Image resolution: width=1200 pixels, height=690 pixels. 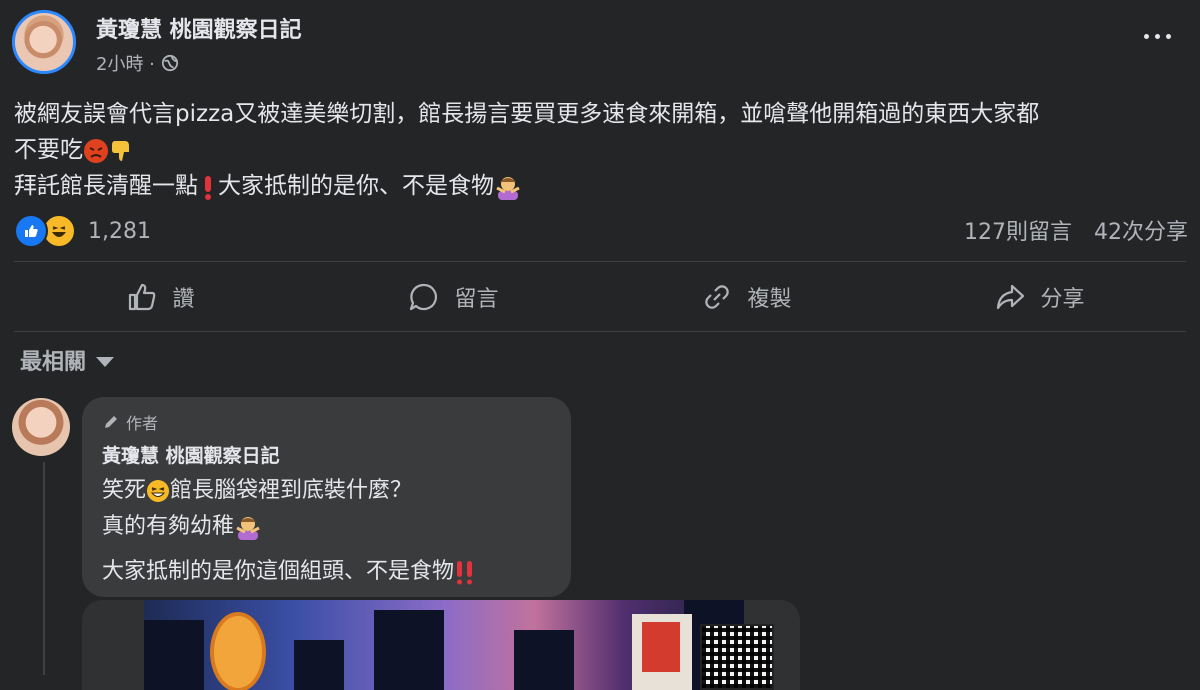 What do you see at coordinates (82, 231) in the screenshot?
I see `reactions-summary: 1,281` at bounding box center [82, 231].